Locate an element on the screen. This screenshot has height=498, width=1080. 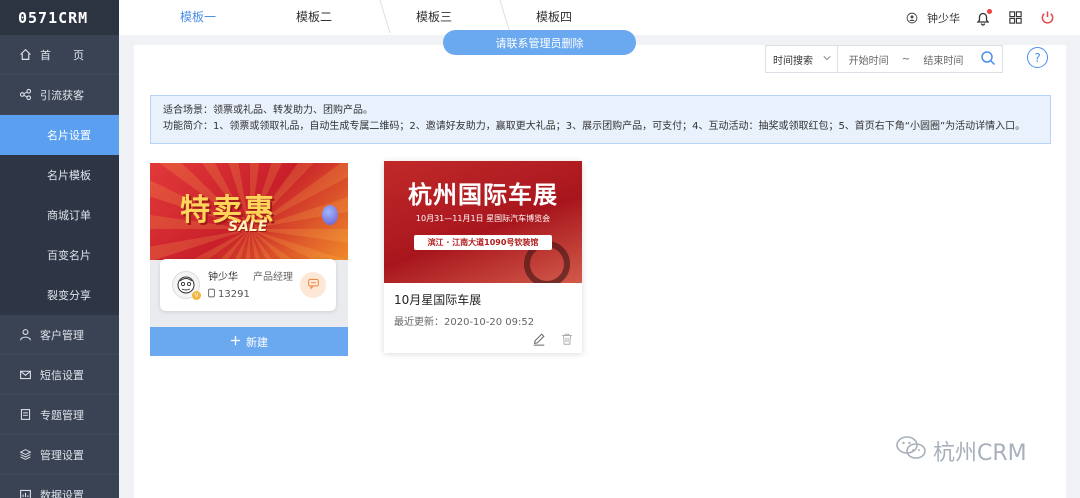
sidebar-subitem-variety-cards: 百变名片 is located at coordinates (59, 255).